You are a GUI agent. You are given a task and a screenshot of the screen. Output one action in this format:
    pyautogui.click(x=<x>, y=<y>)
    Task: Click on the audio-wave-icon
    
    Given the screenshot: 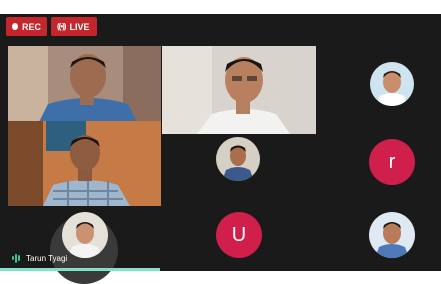 What is the action you would take?
    pyautogui.click(x=16, y=258)
    